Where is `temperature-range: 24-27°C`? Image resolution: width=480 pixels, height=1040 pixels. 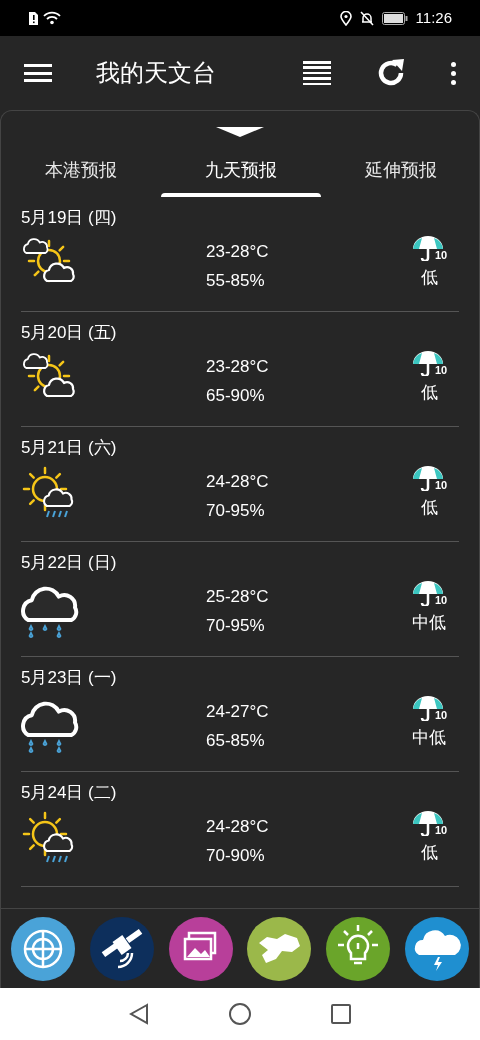
temperature-range: 24-27°C is located at coordinates (238, 711).